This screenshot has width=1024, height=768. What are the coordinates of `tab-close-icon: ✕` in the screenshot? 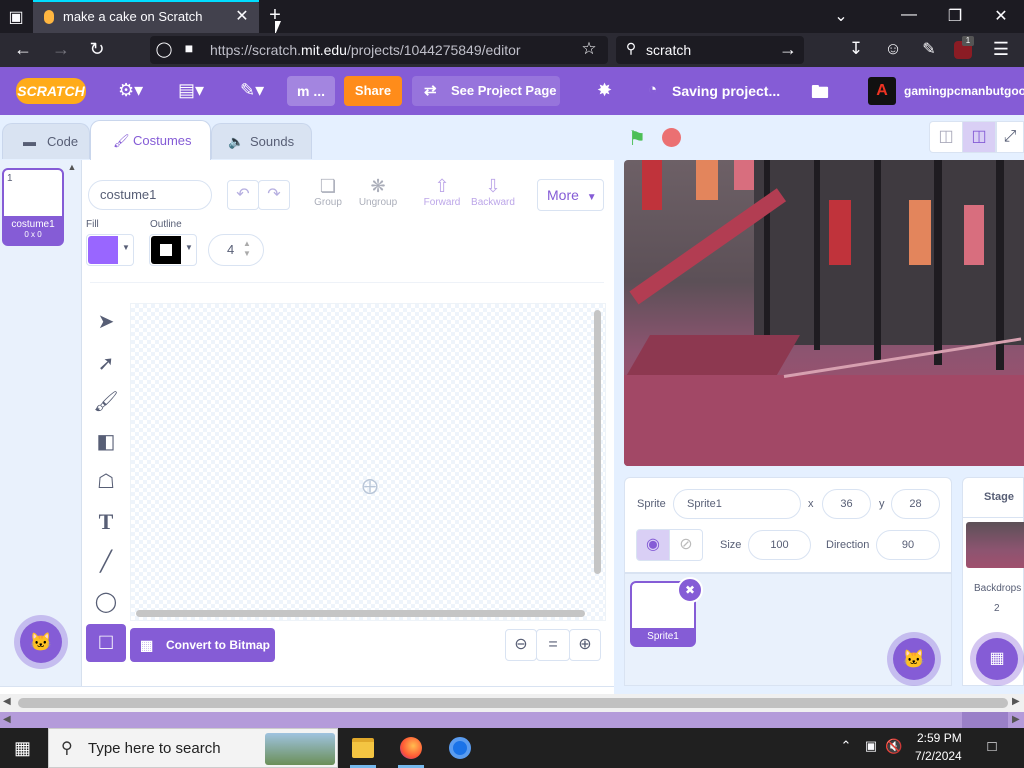 It's located at (242, 16).